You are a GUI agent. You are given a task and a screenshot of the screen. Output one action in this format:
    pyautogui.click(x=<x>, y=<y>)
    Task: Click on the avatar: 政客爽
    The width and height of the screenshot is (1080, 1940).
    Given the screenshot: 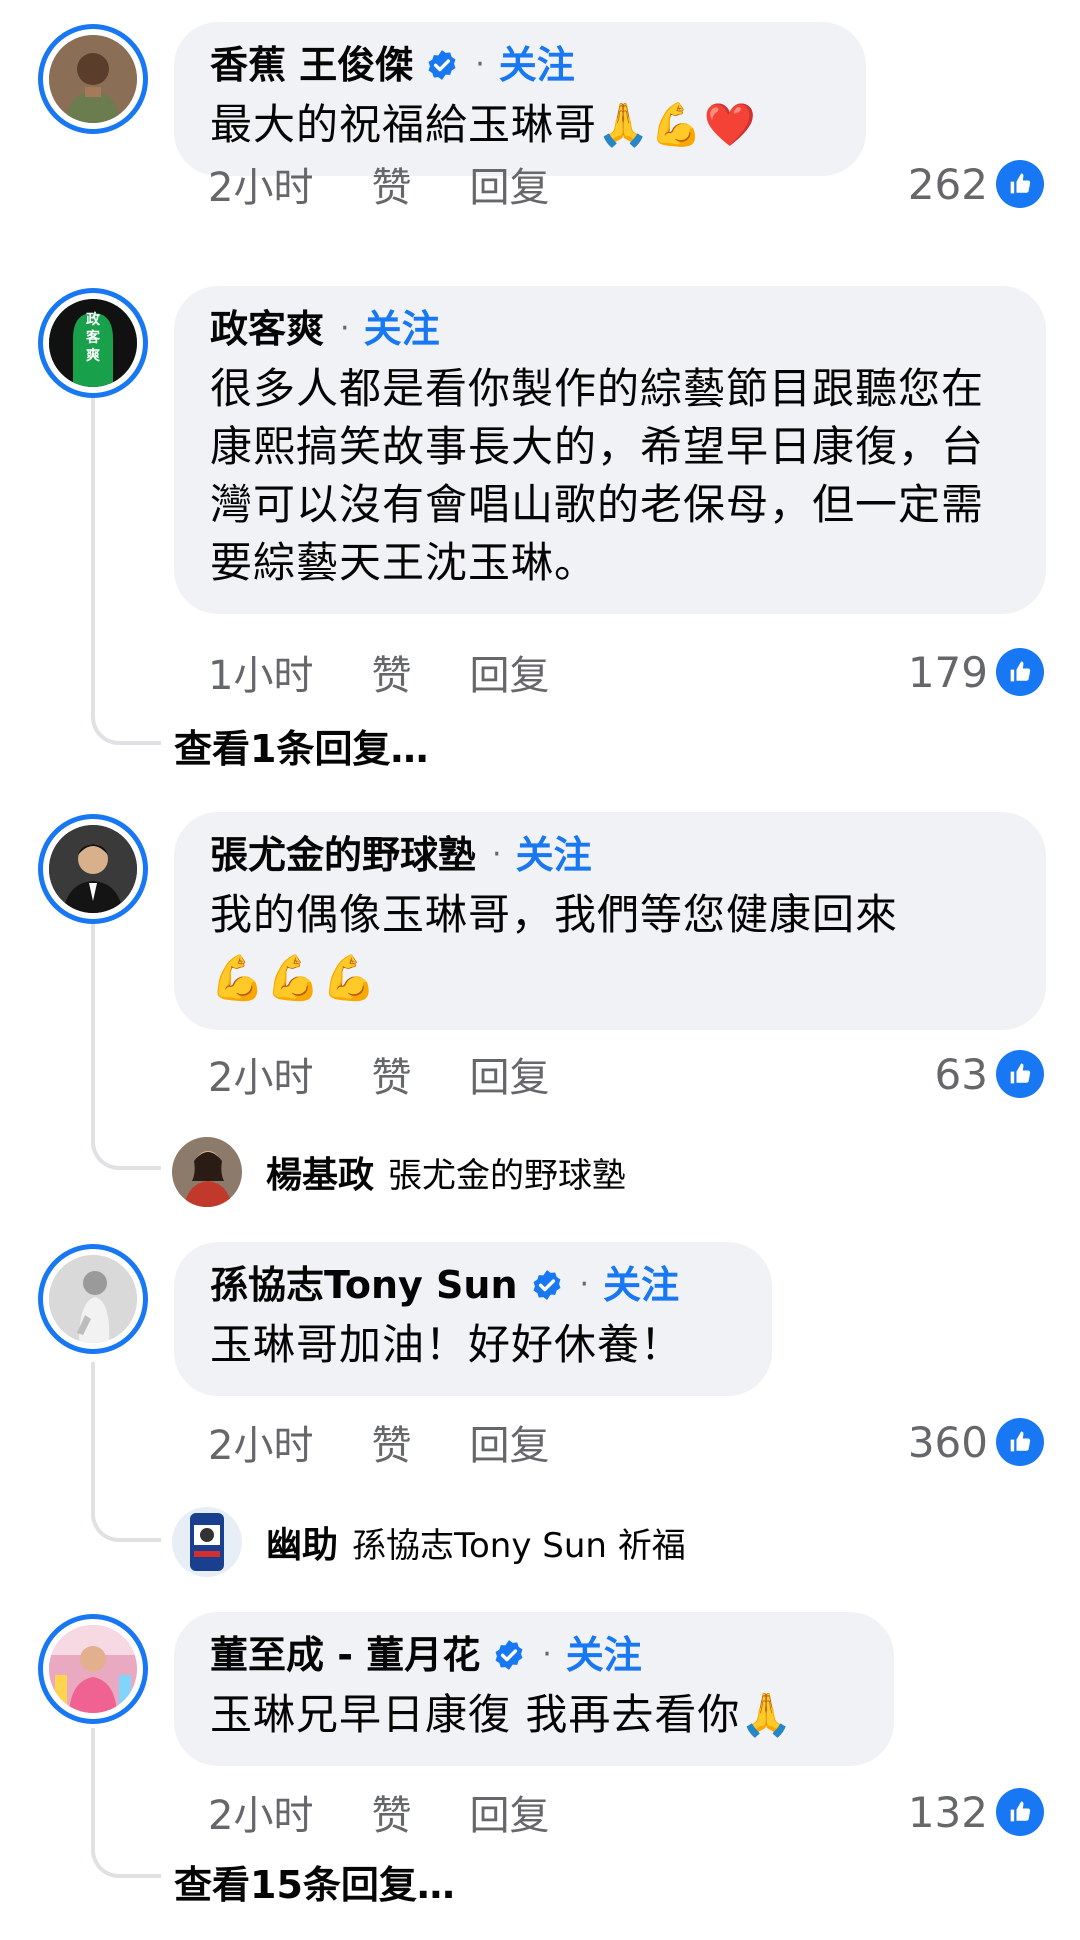 What is the action you would take?
    pyautogui.click(x=93, y=343)
    